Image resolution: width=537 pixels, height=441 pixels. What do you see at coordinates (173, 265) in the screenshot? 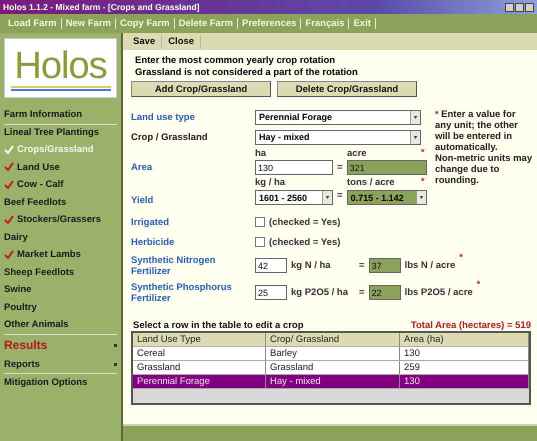
I see `field-label: Synthetic Nitrogen Fertilizer` at bounding box center [173, 265].